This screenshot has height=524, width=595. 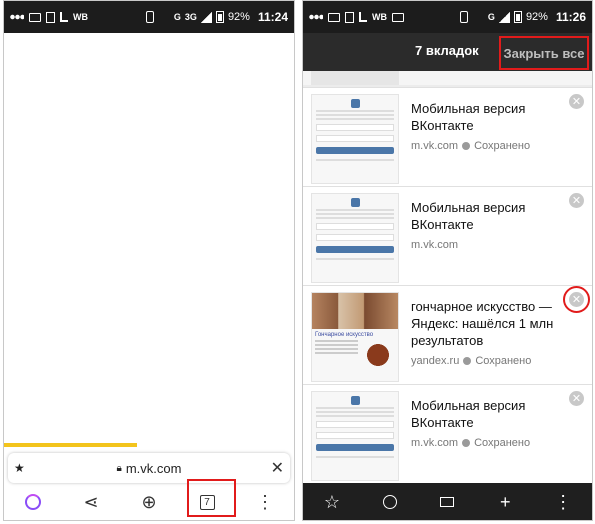 What do you see at coordinates (544, 53) in the screenshot?
I see `close-all-button: Закрыть все` at bounding box center [544, 53].